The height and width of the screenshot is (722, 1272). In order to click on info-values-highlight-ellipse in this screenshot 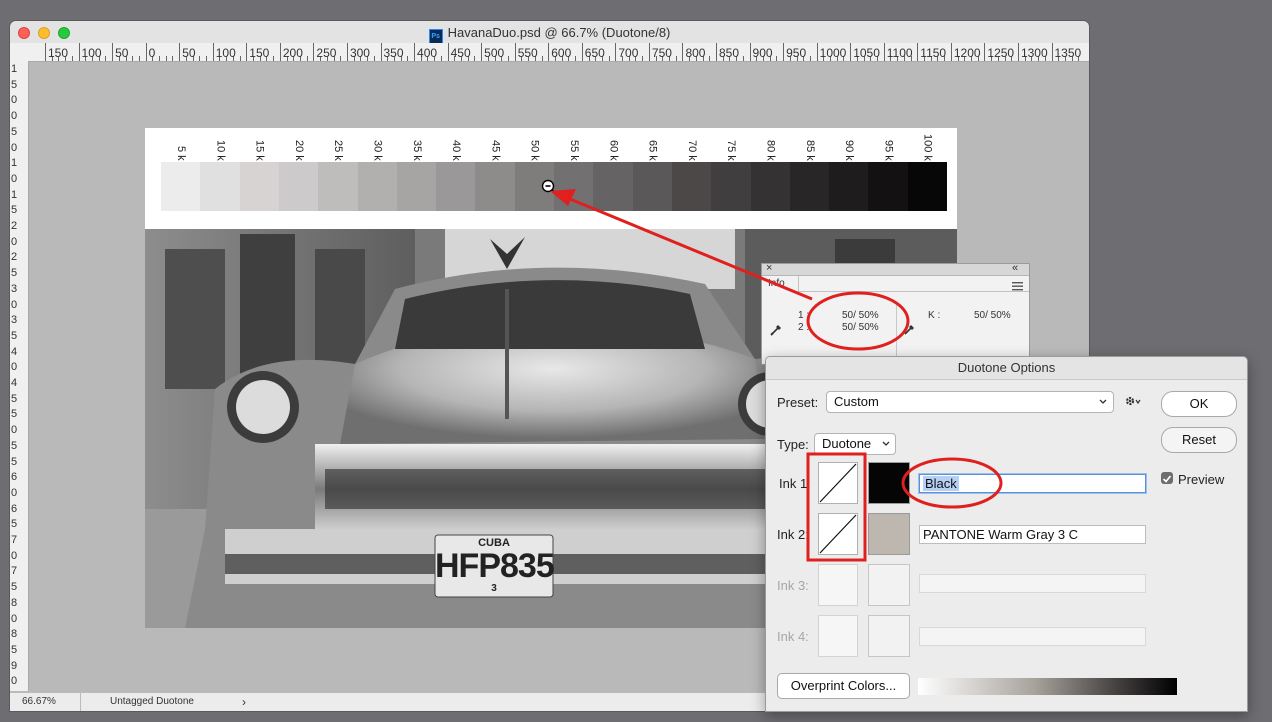, I will do `click(858, 321)`.